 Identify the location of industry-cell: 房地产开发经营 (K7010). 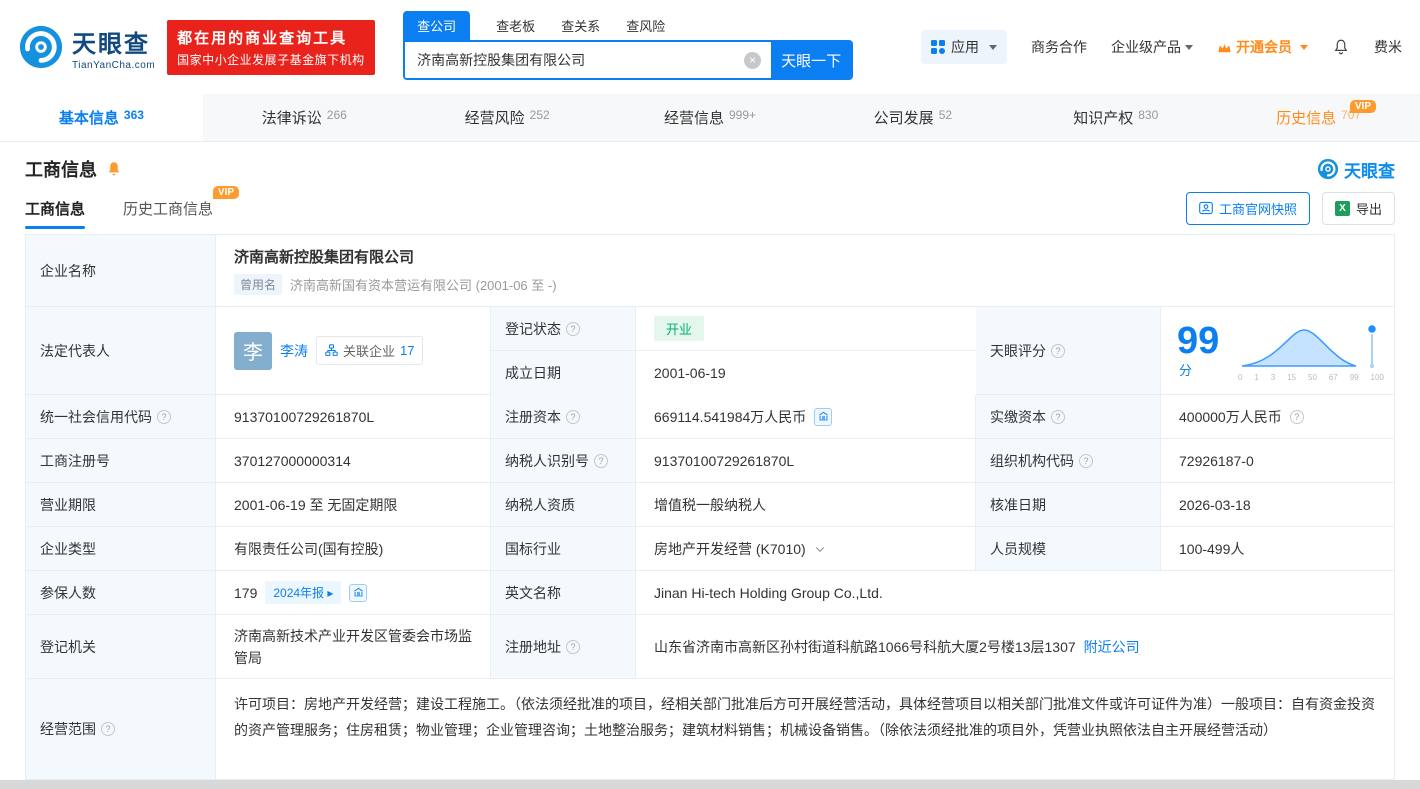
(806, 549).